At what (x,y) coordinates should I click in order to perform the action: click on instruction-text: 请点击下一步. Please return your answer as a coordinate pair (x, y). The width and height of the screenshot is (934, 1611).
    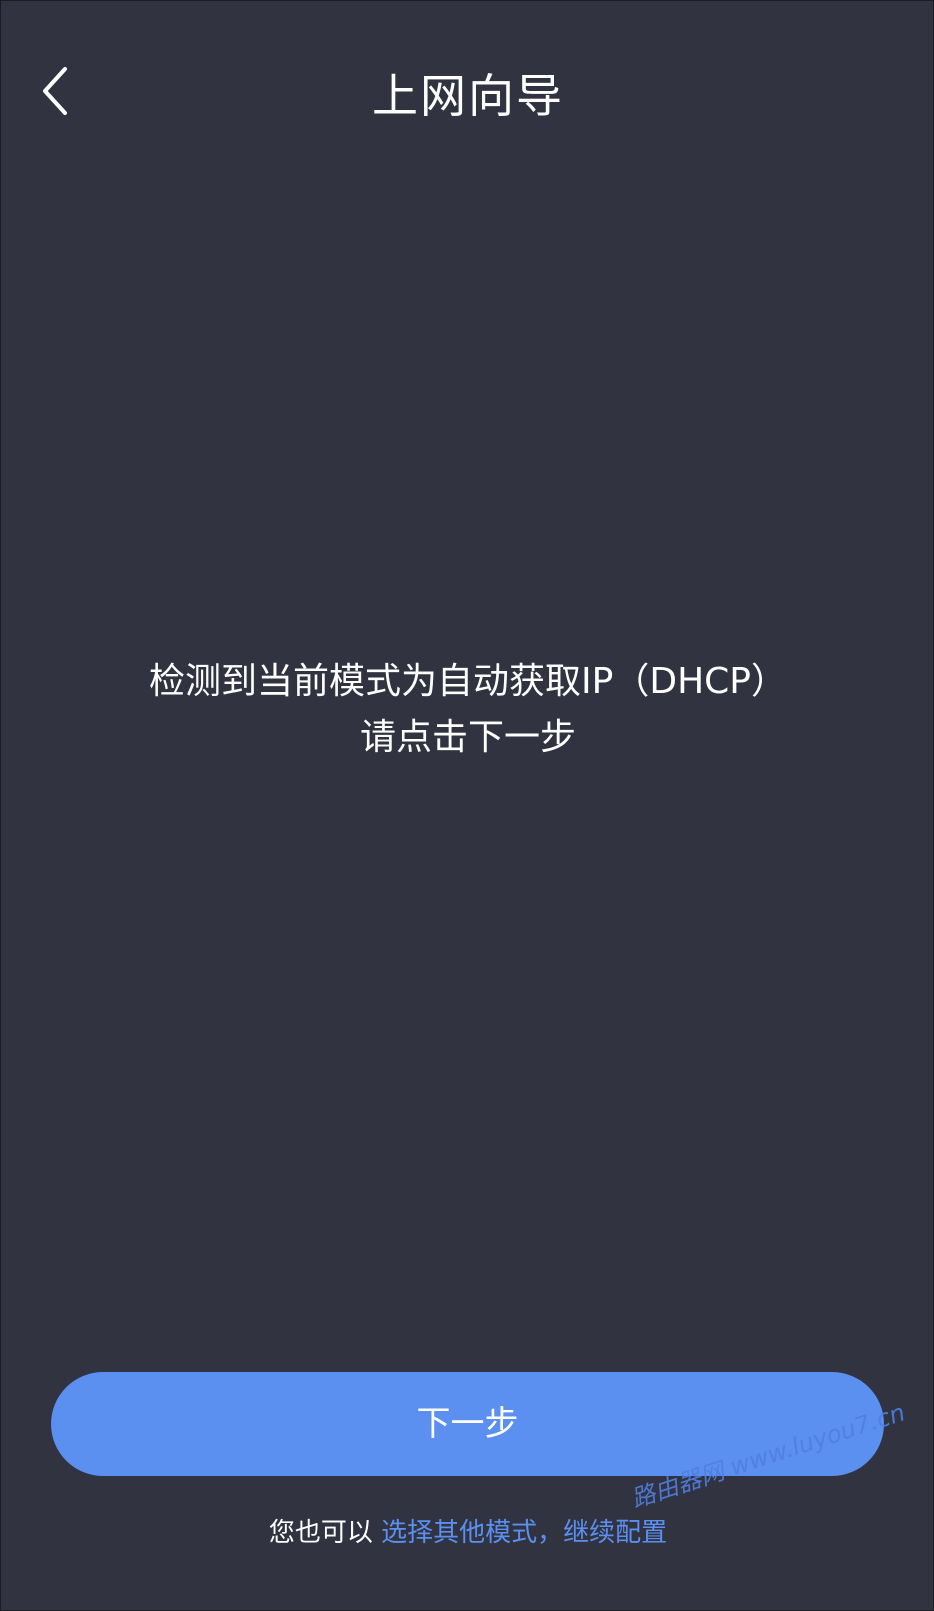
    Looking at the image, I should click on (467, 737).